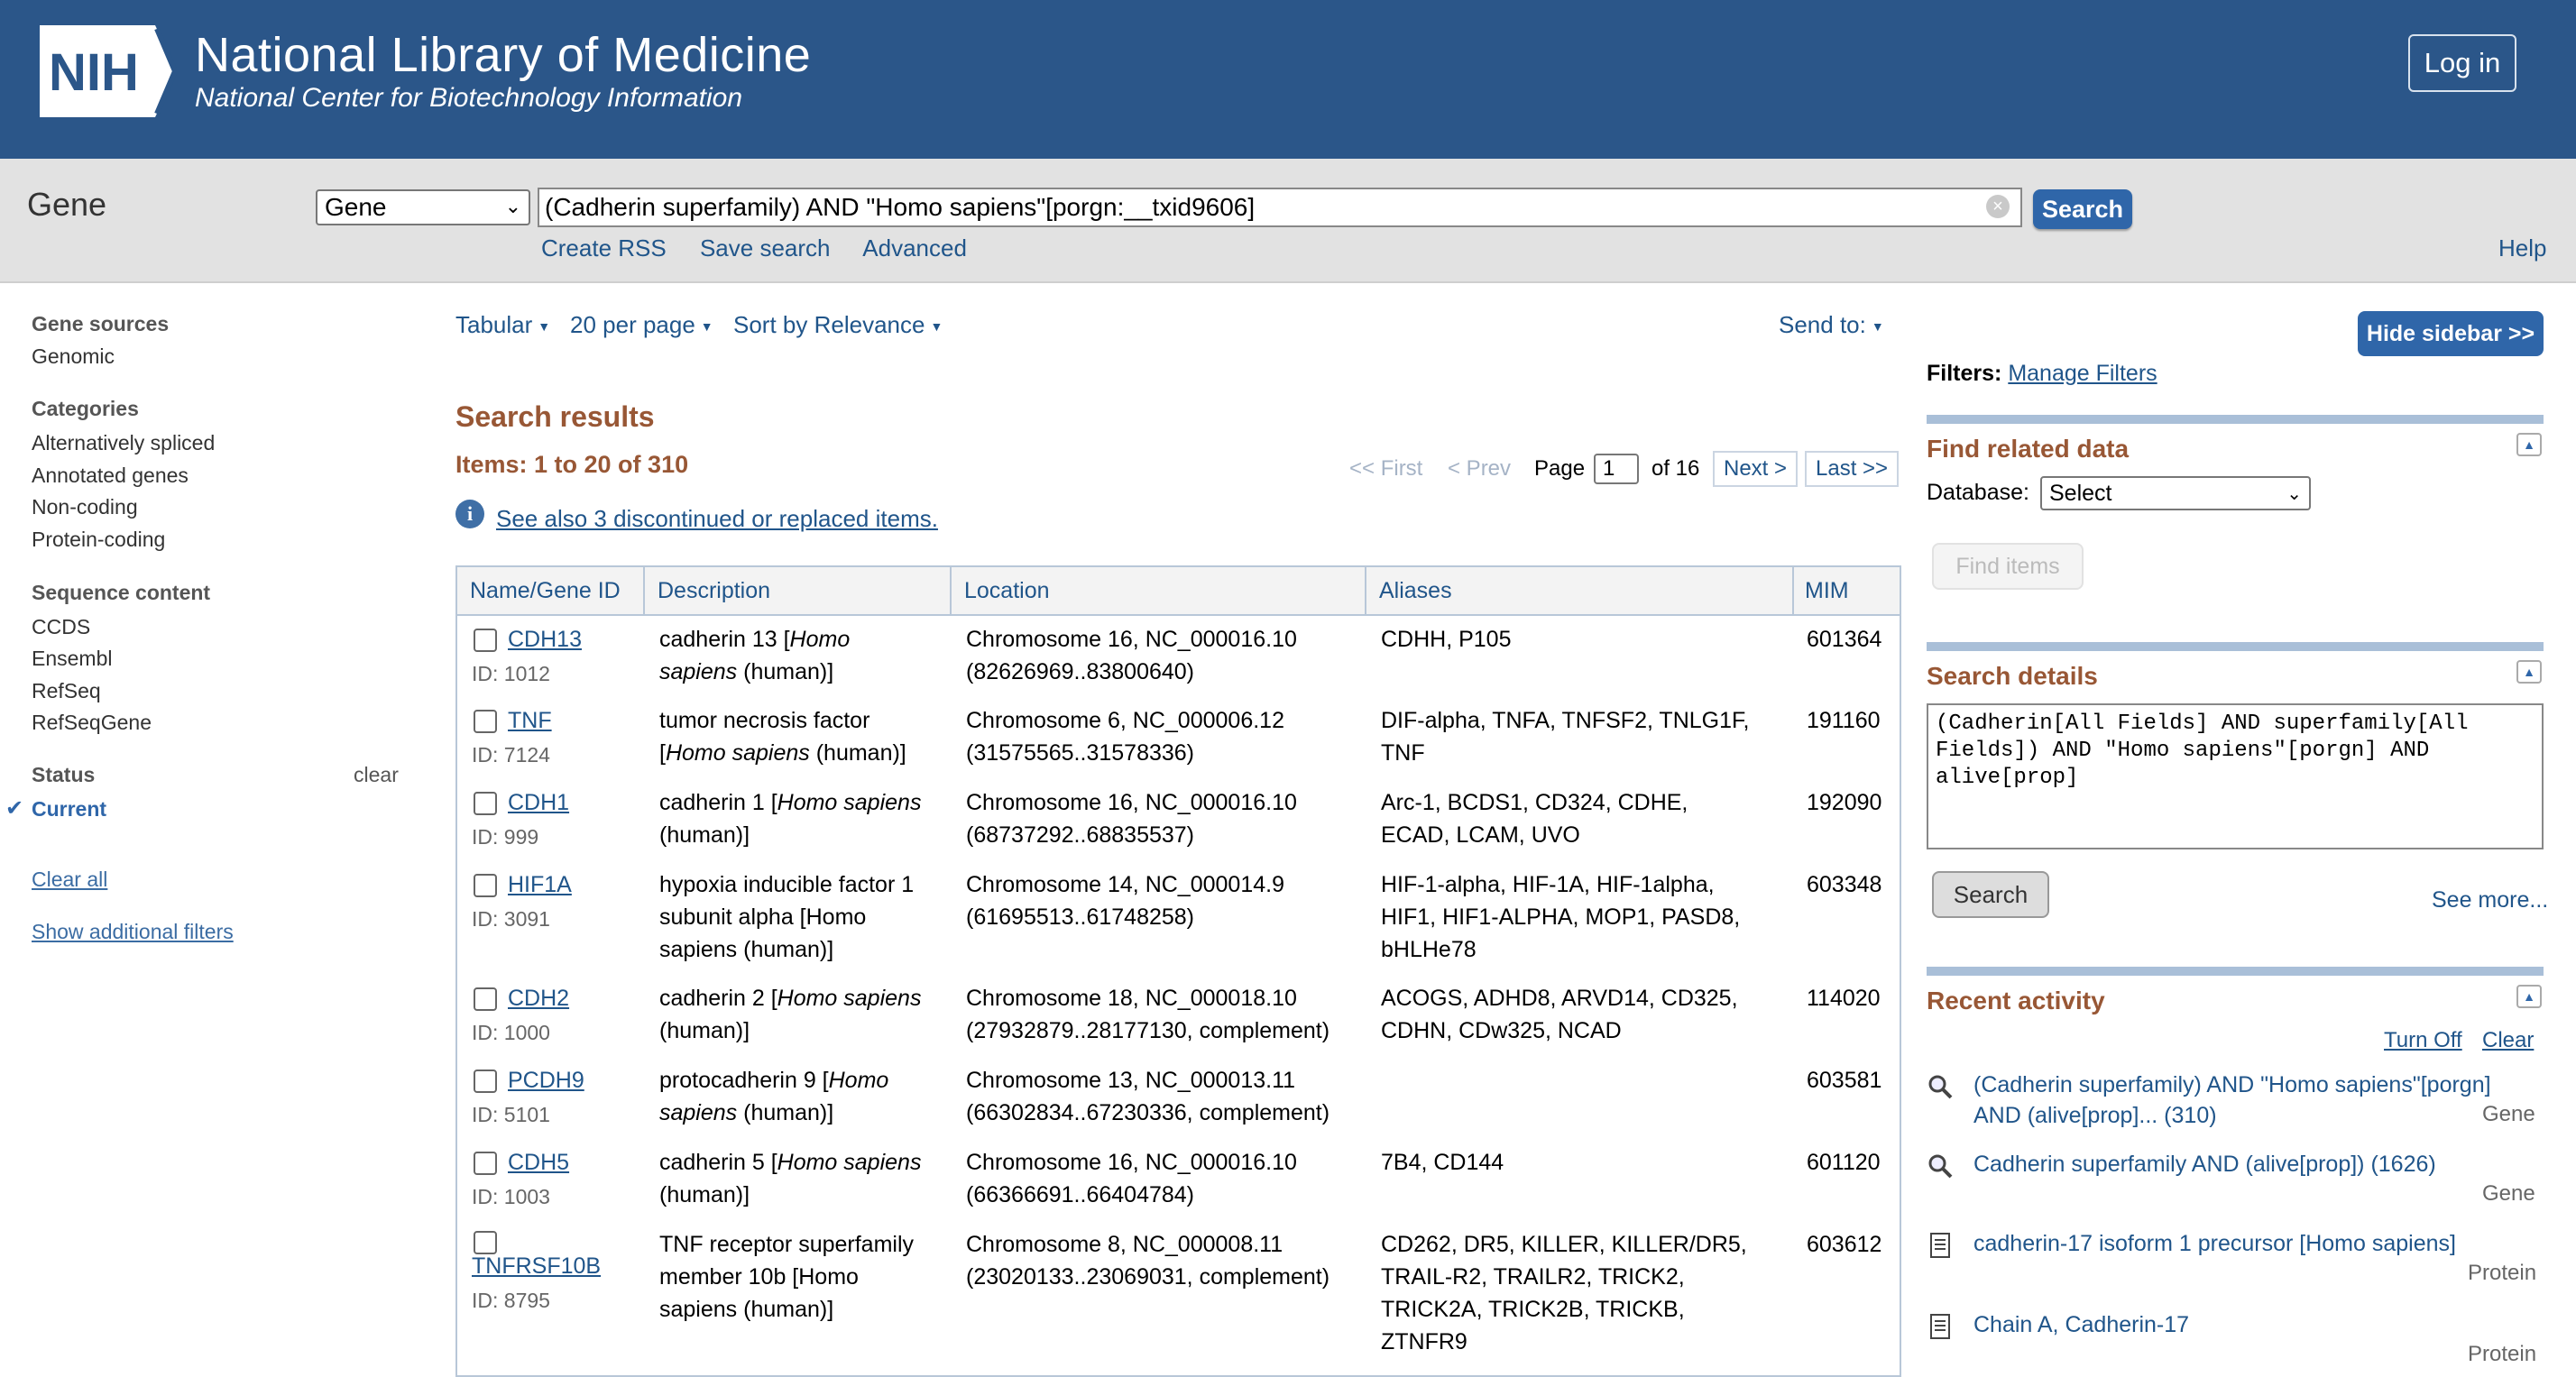 This screenshot has width=2576, height=1377. Describe the element at coordinates (94, 72) in the screenshot. I see `svg-text: NIH` at that location.